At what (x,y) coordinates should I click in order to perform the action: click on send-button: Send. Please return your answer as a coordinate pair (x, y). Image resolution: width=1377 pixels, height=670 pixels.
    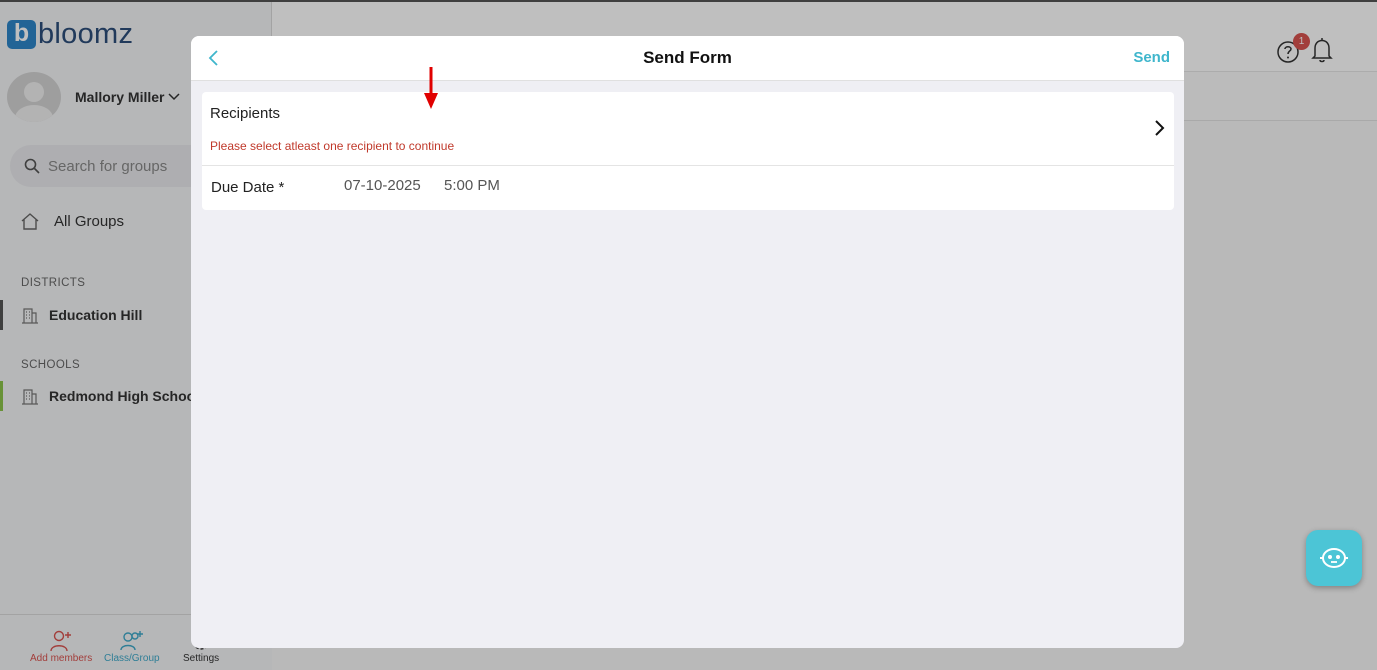
    Looking at the image, I should click on (1151, 57).